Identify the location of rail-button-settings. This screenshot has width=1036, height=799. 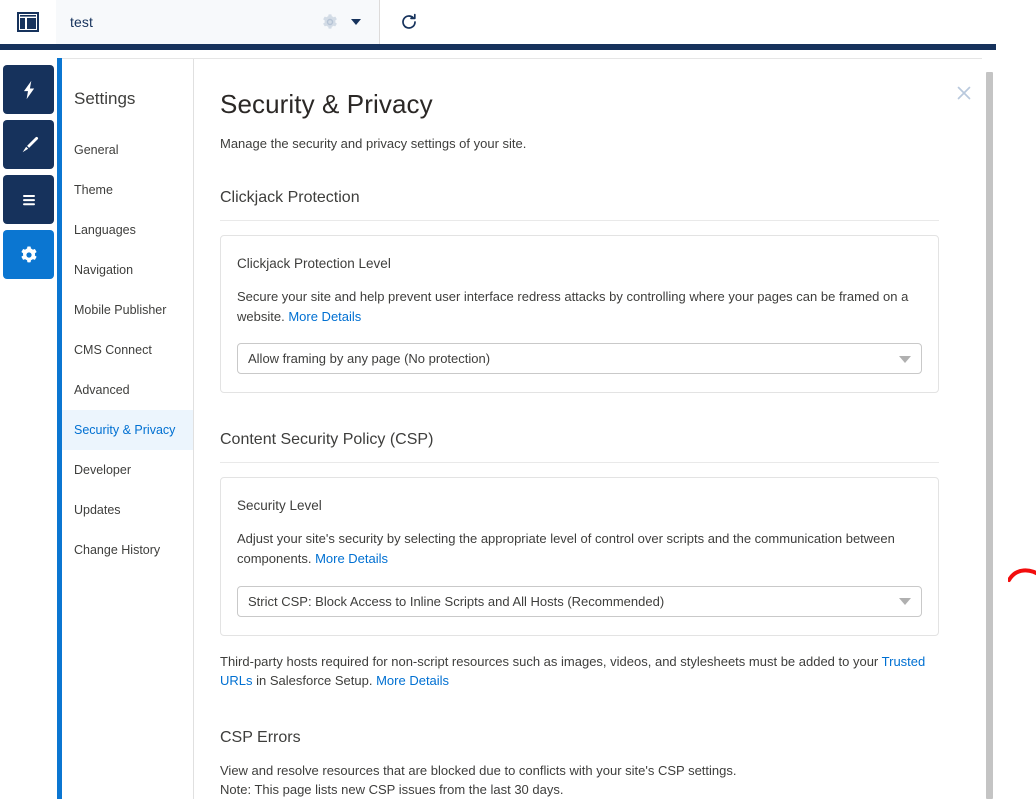
(28, 254).